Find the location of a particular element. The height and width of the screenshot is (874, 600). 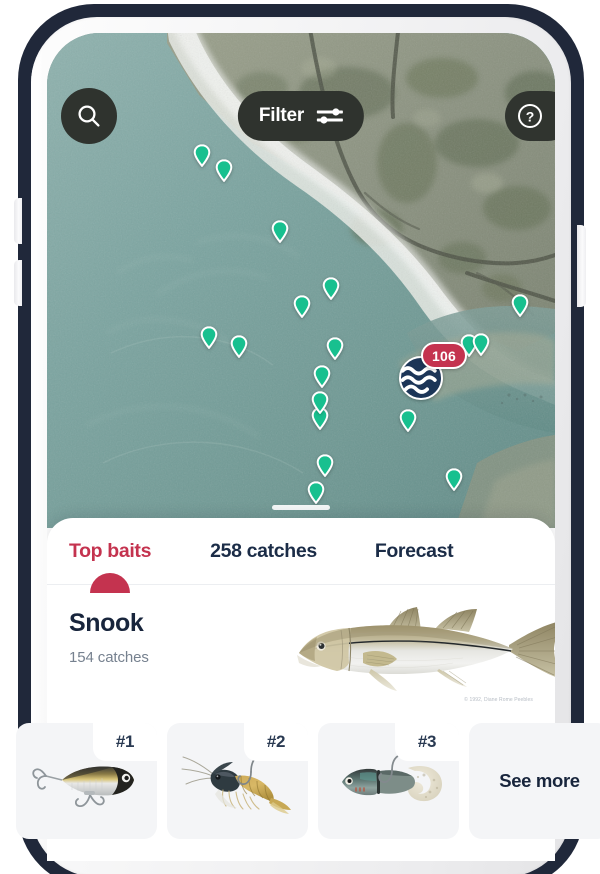

sheet-drag-handle is located at coordinates (301, 507).